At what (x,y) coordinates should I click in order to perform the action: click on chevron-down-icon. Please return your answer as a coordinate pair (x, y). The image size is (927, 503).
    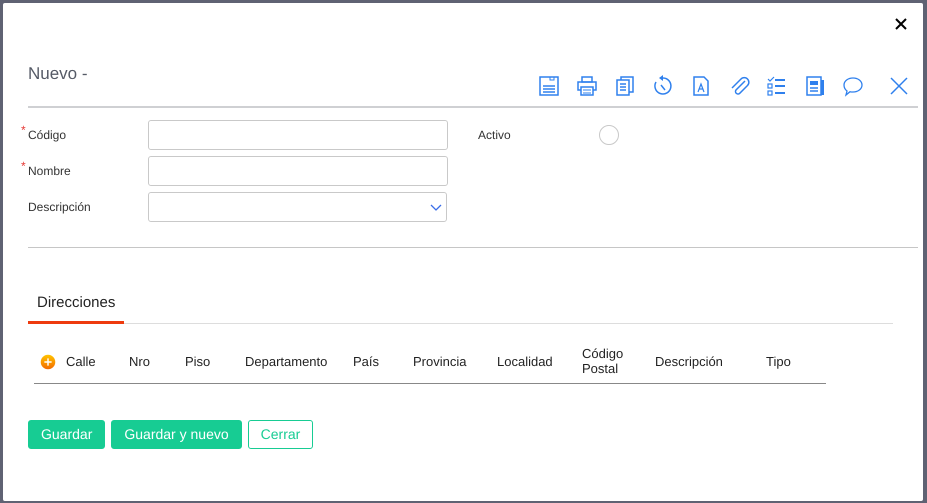
    Looking at the image, I should click on (436, 208).